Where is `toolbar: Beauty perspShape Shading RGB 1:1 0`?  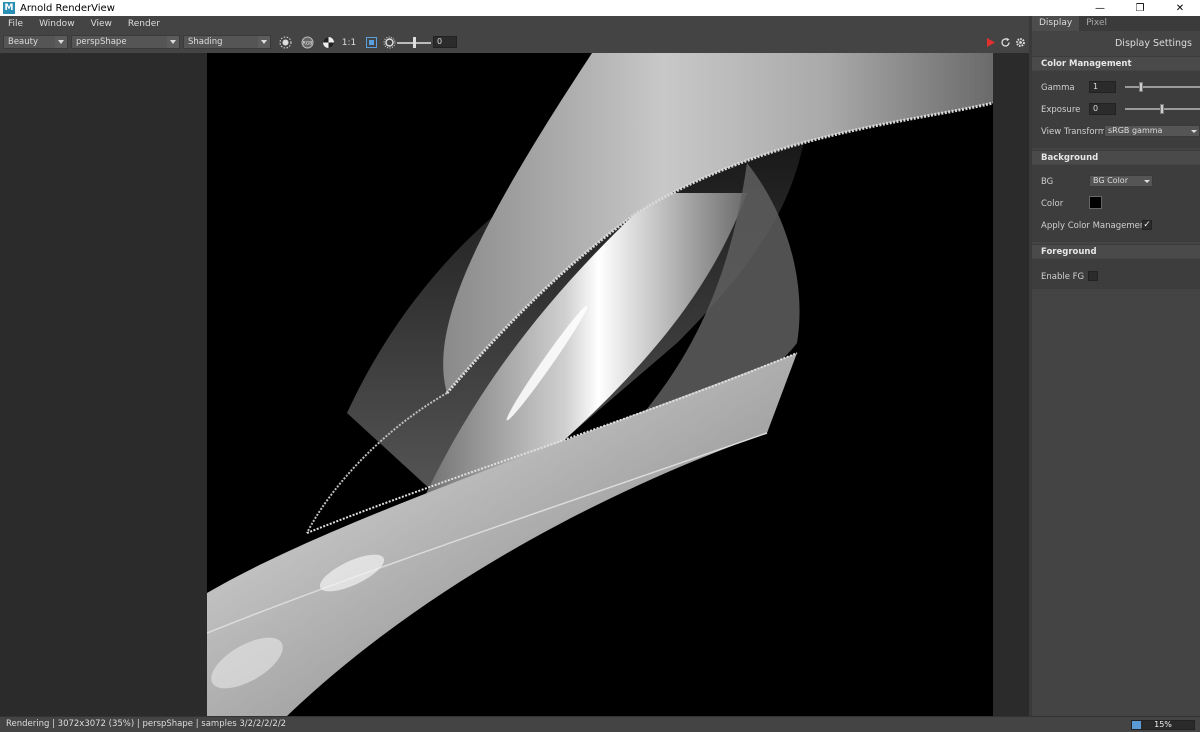 toolbar: Beauty perspShape Shading RGB 1:1 0 is located at coordinates (515, 42).